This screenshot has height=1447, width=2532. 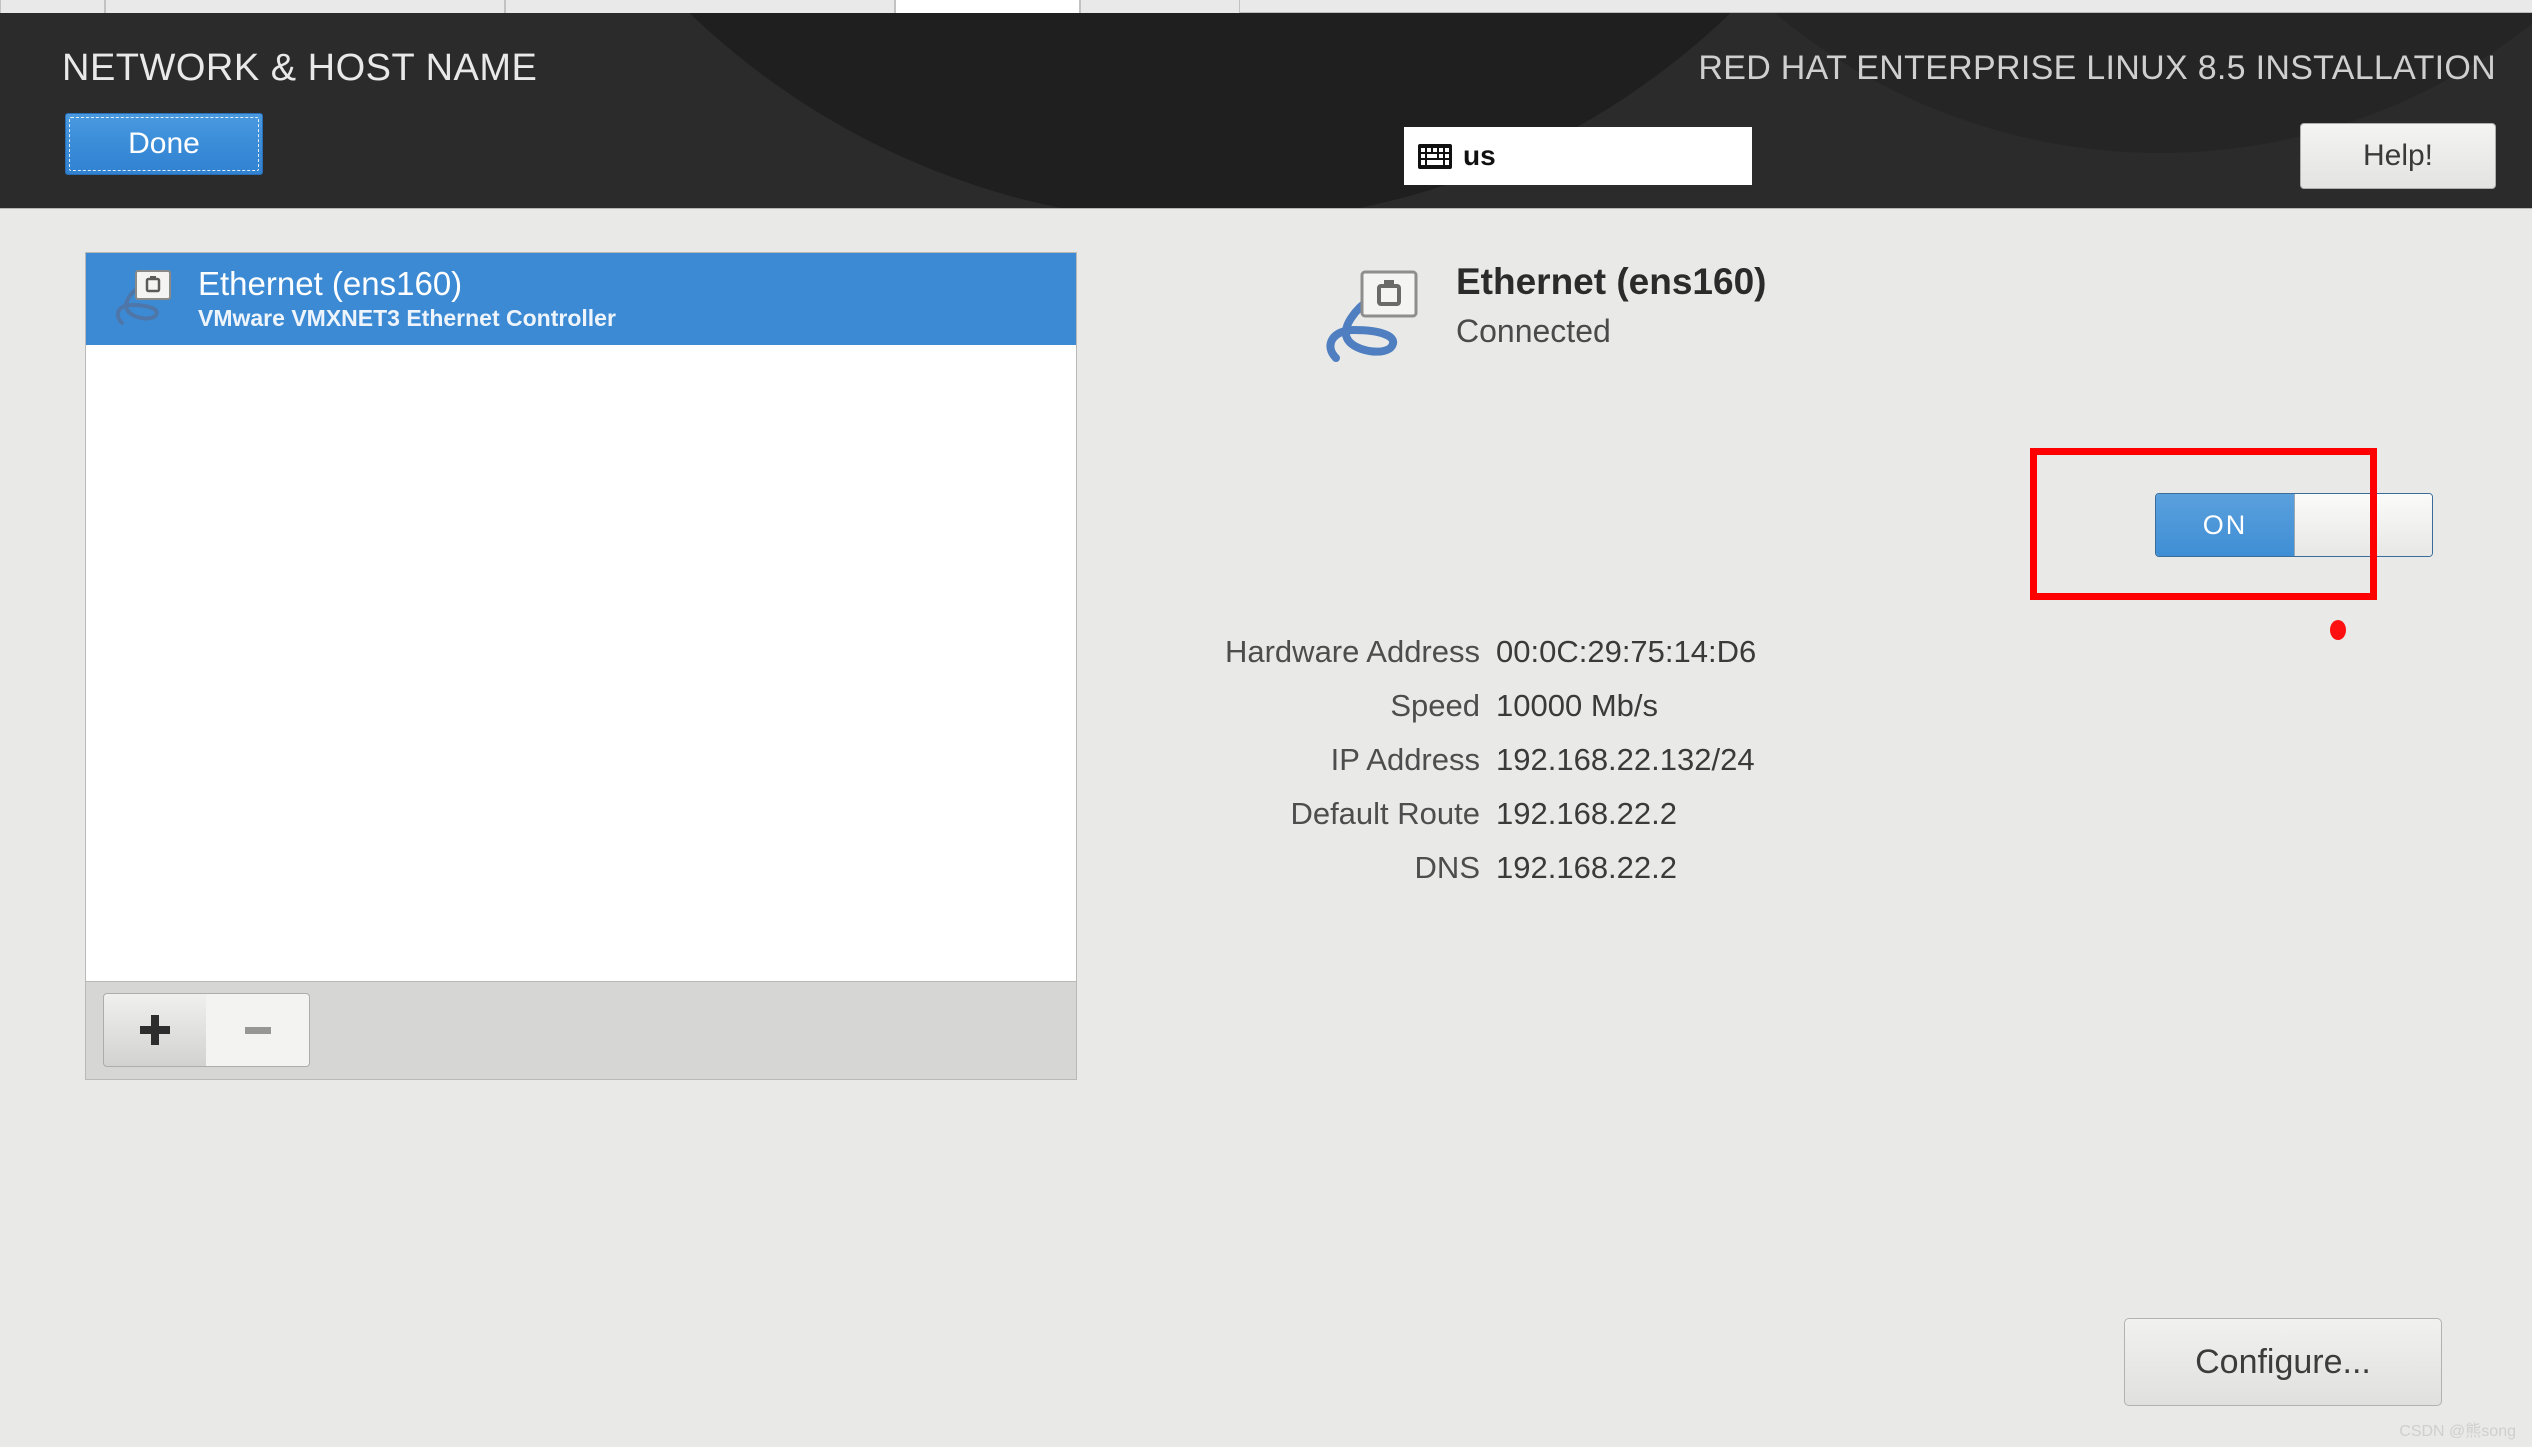 I want to click on help-button-label: Help!, so click(x=2398, y=155).